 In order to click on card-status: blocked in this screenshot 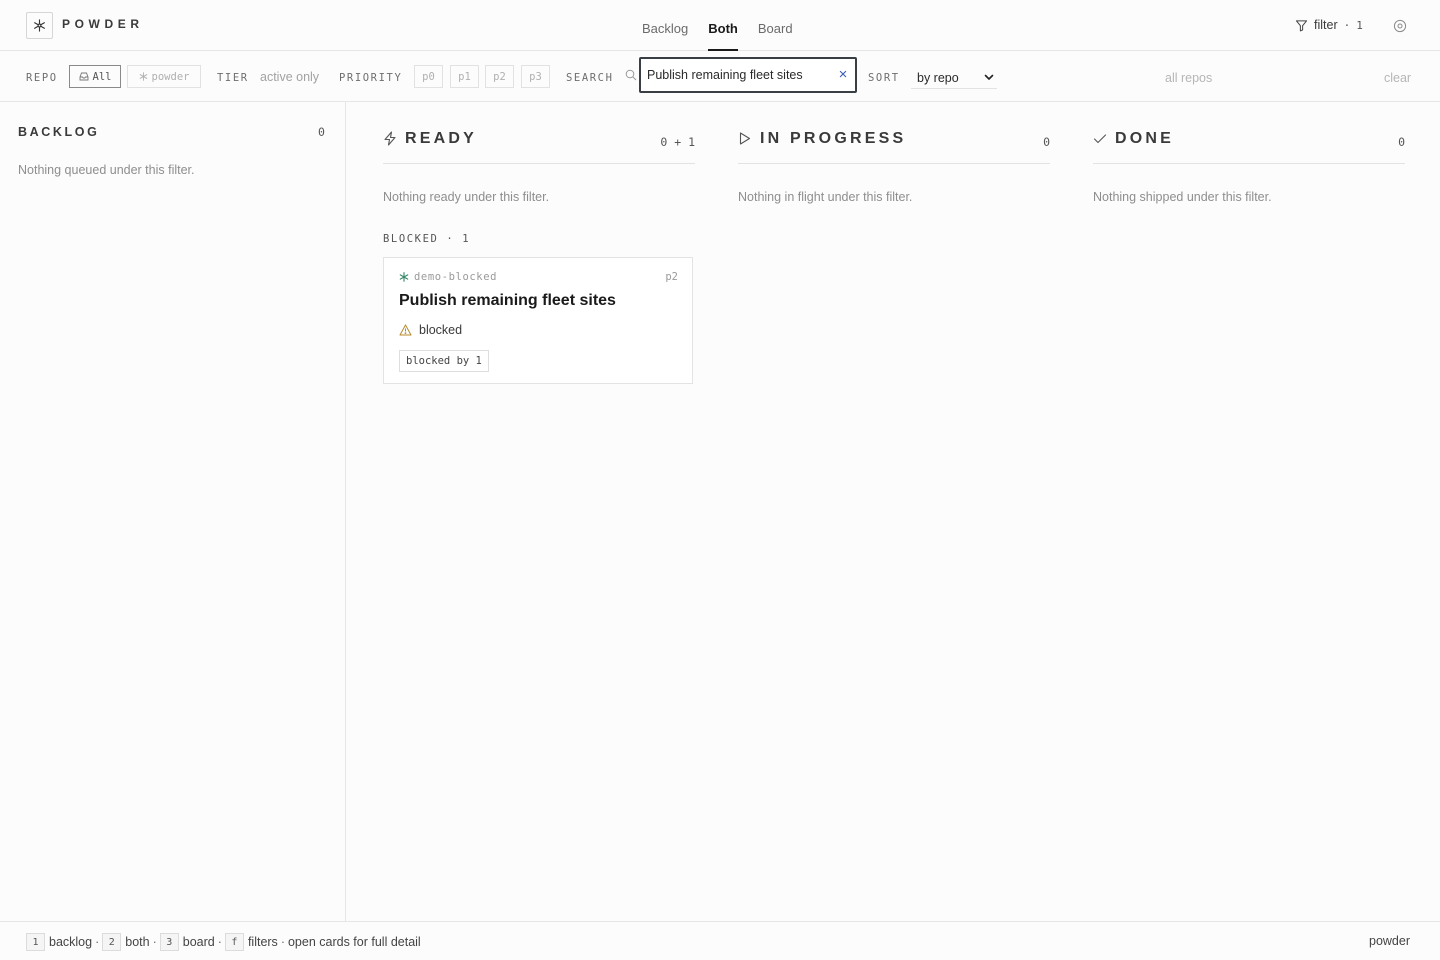, I will do `click(430, 330)`.